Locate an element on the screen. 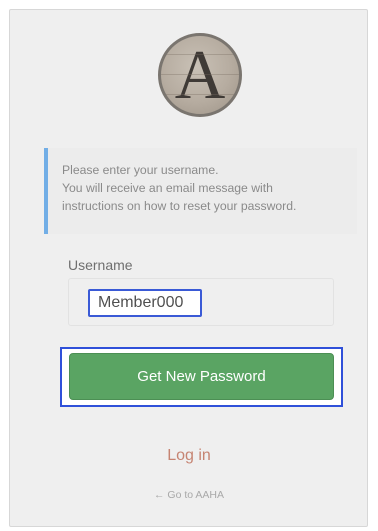 The image size is (378, 531). notice-line: Please enter your username. is located at coordinates (140, 170).